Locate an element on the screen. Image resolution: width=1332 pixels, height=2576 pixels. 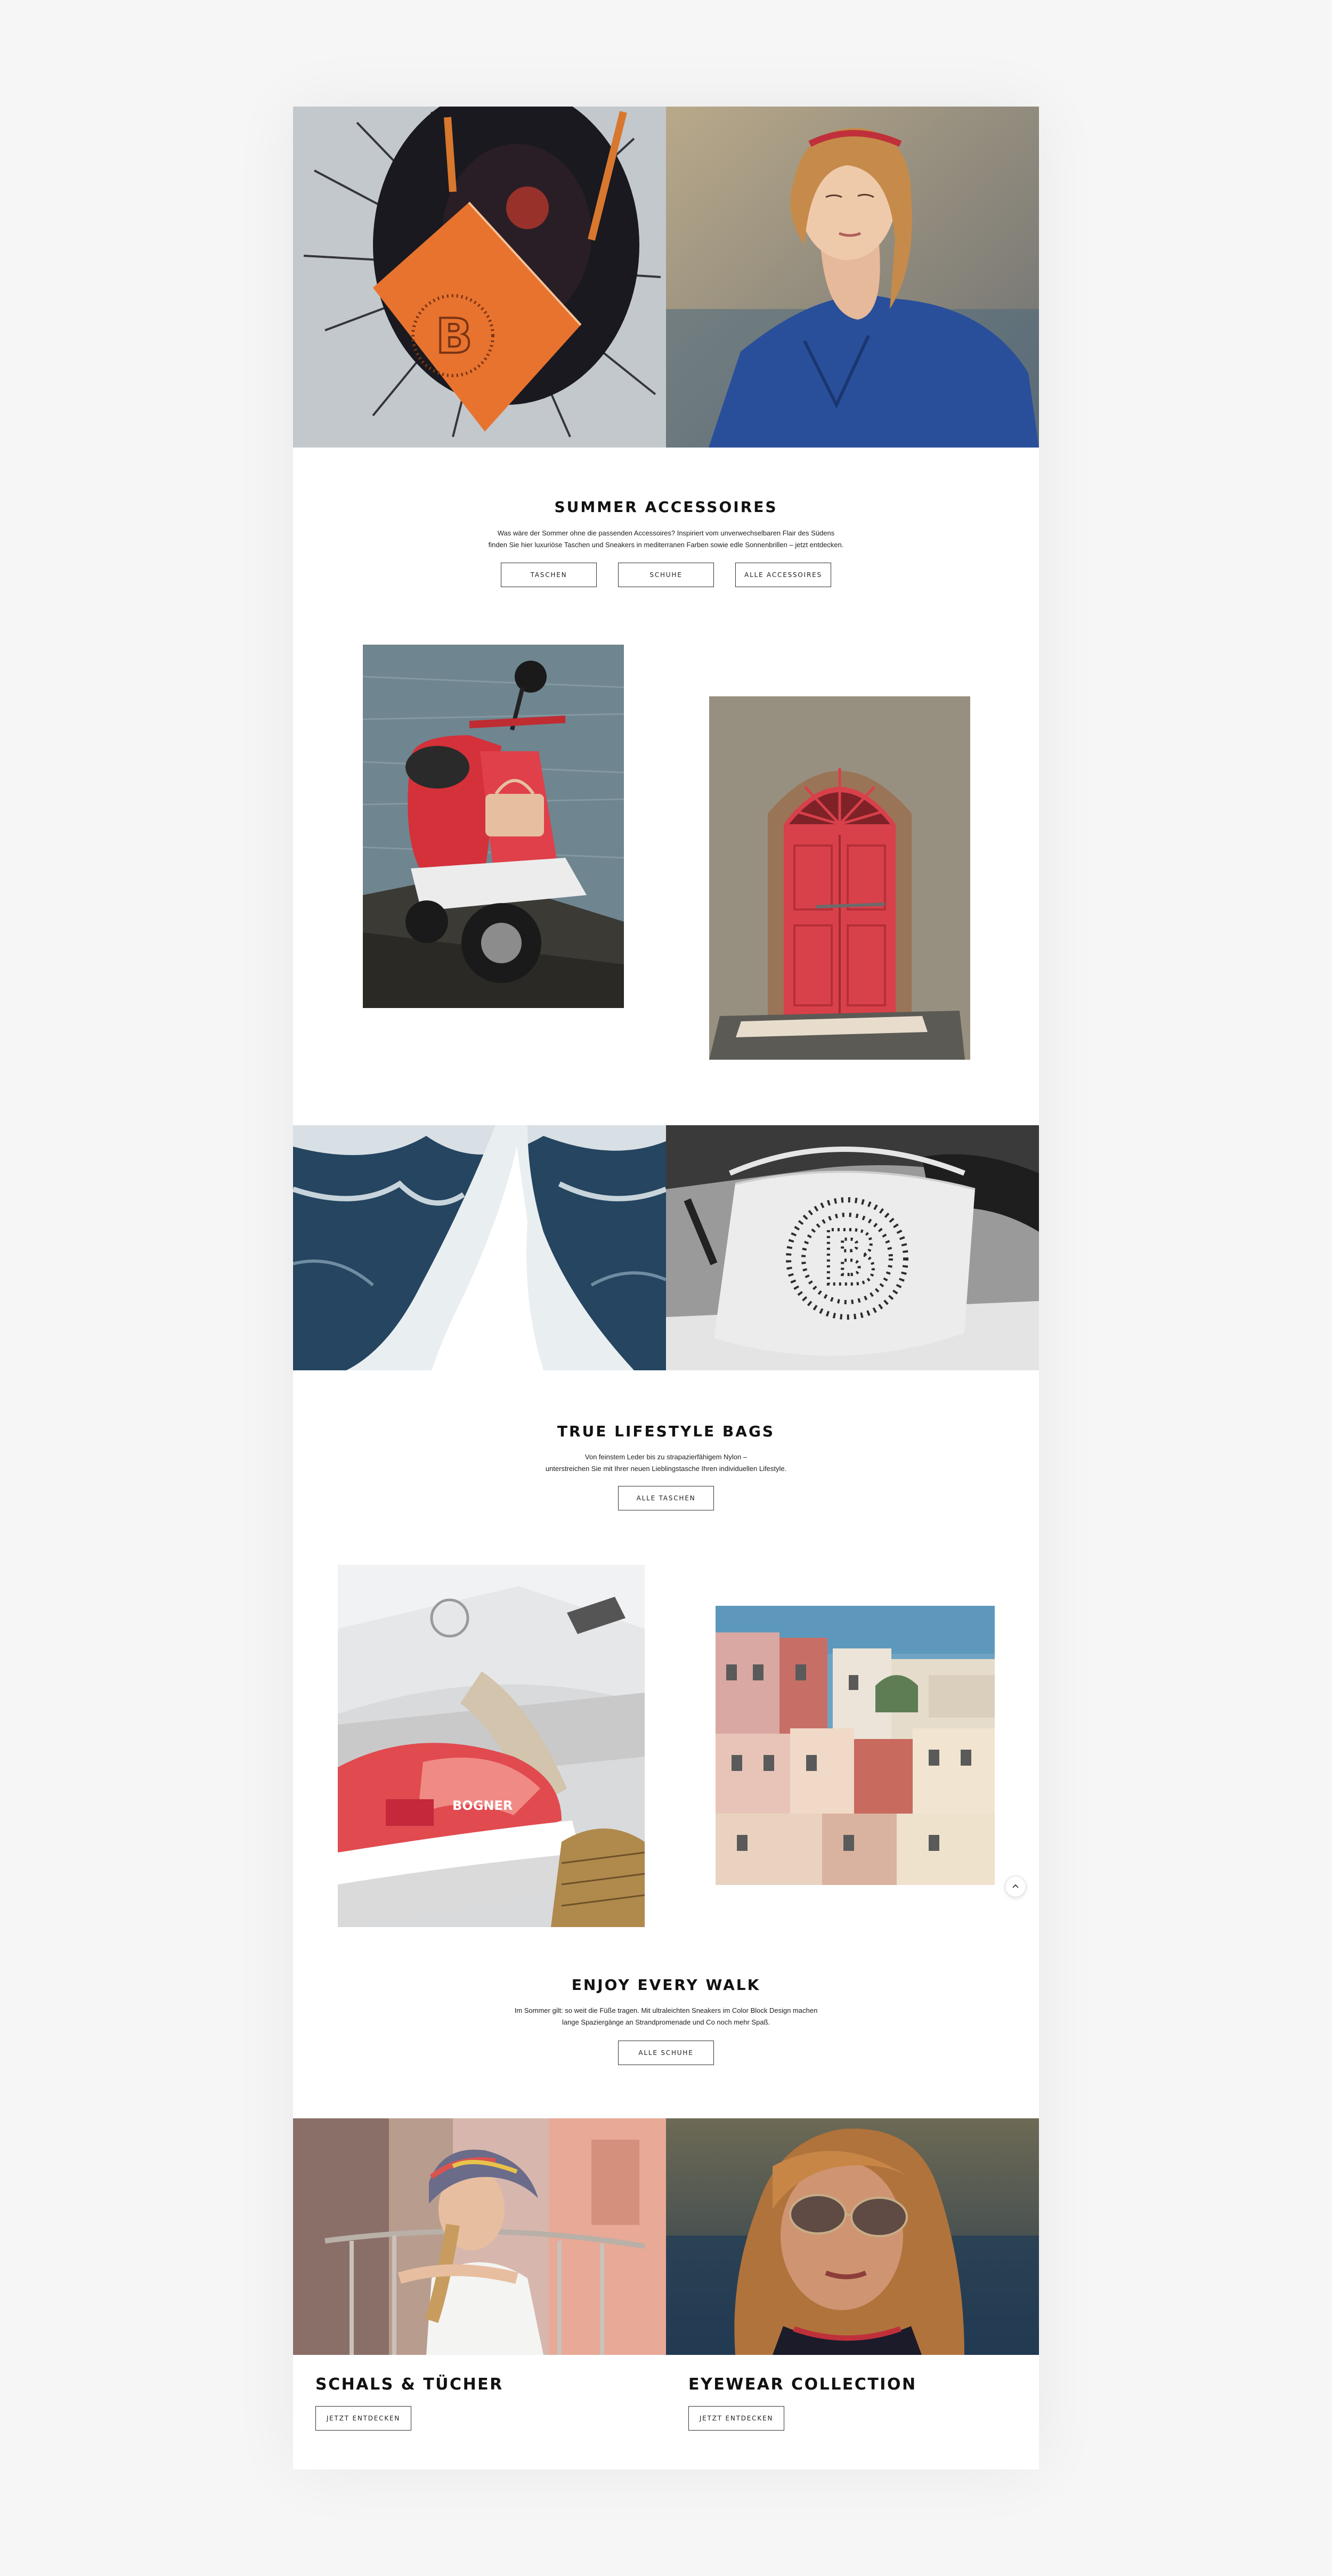
taschen-button: TASCHEN is located at coordinates (549, 575).